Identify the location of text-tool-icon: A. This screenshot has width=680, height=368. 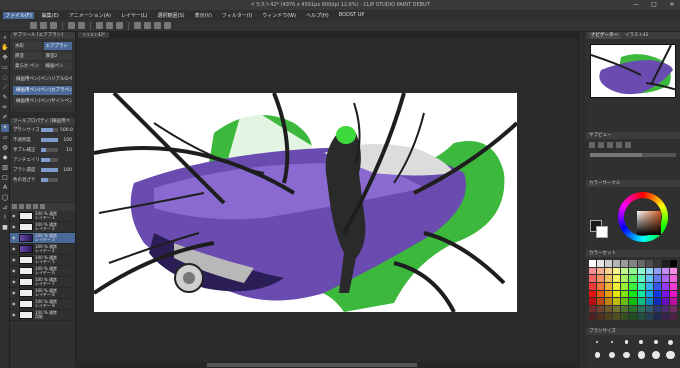
(5, 188).